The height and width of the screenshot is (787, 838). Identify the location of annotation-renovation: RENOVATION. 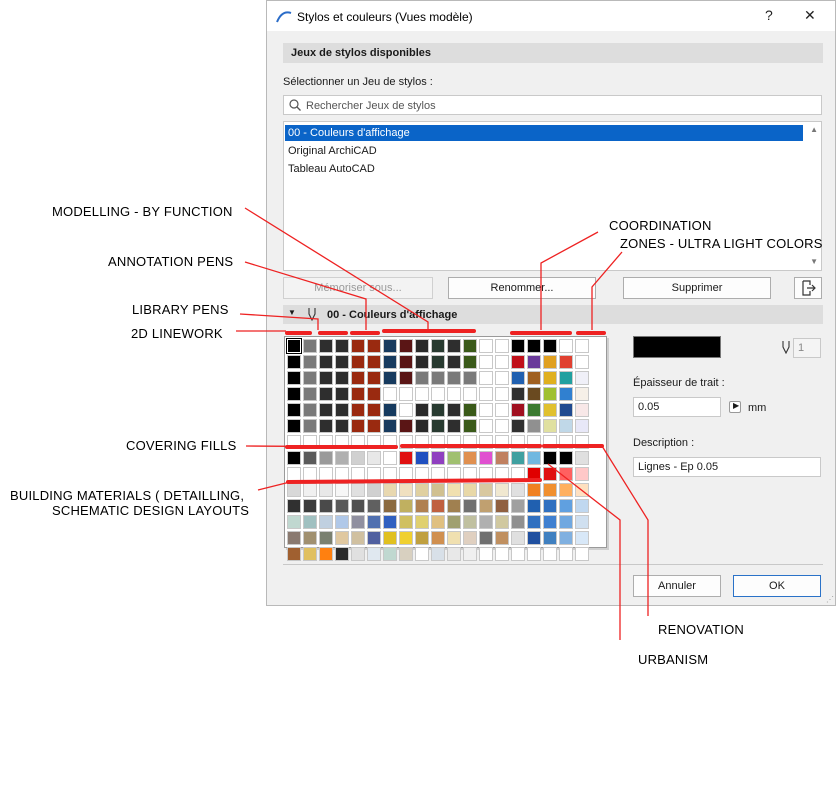
(701, 629).